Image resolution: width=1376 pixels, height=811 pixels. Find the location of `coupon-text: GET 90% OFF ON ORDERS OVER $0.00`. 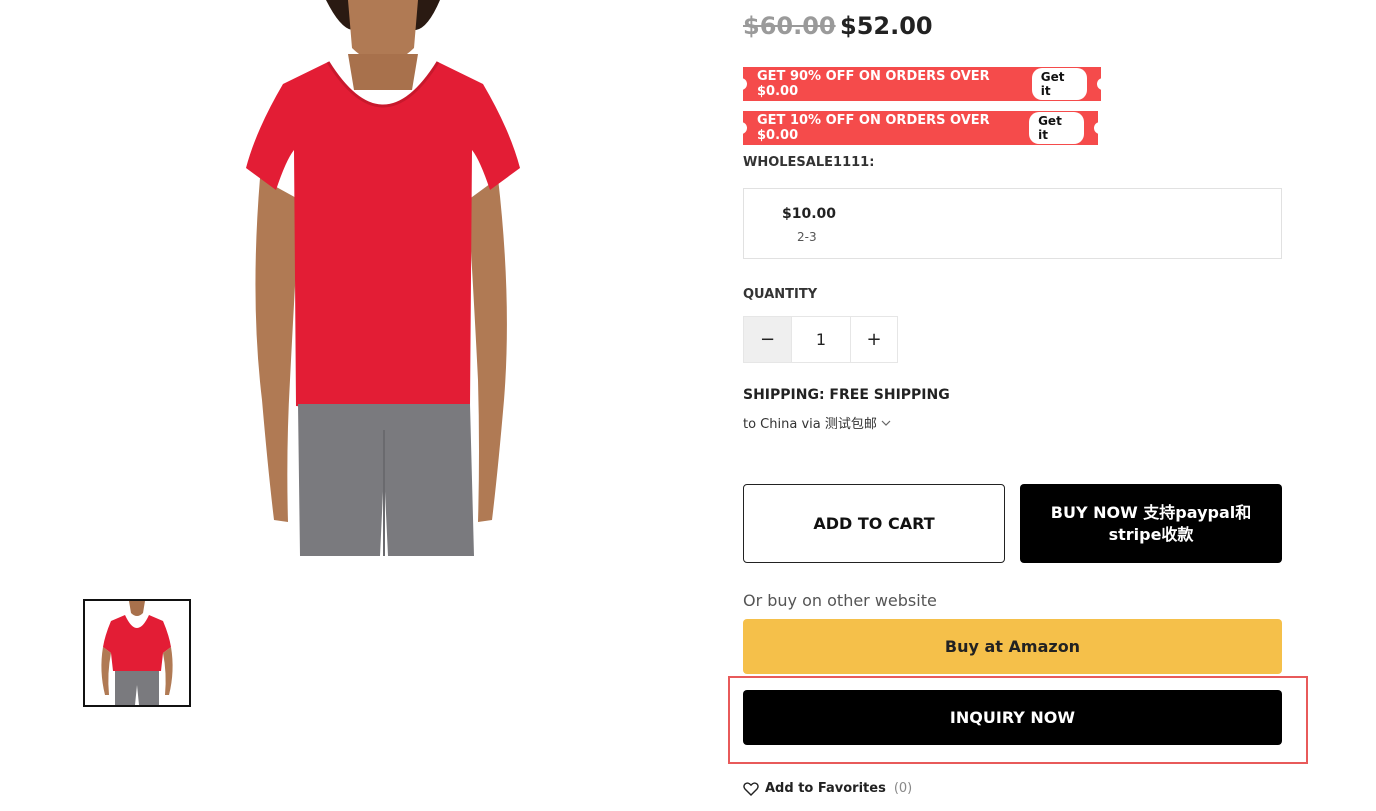

coupon-text: GET 90% OFF ON ORDERS OVER $0.00 is located at coordinates (873, 84).